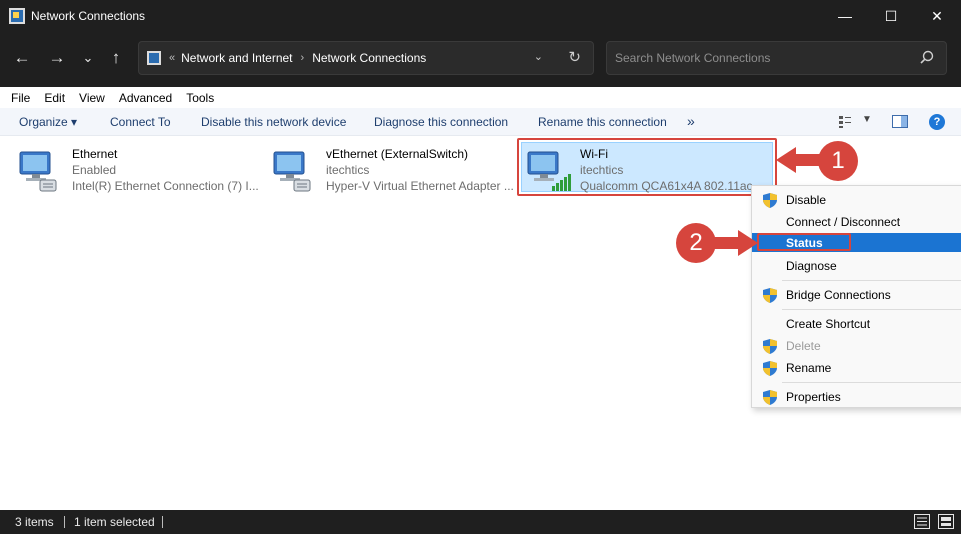  Describe the element at coordinates (20, 98) in the screenshot. I see `menu-file: File` at that location.